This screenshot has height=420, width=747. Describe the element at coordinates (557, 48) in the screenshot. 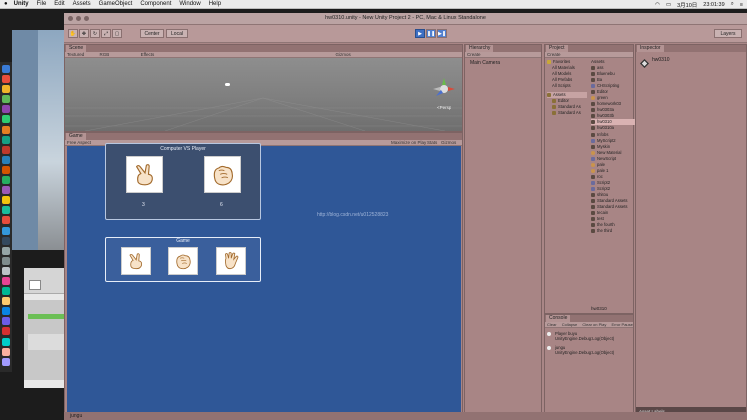

I see `tab-project: Project` at that location.